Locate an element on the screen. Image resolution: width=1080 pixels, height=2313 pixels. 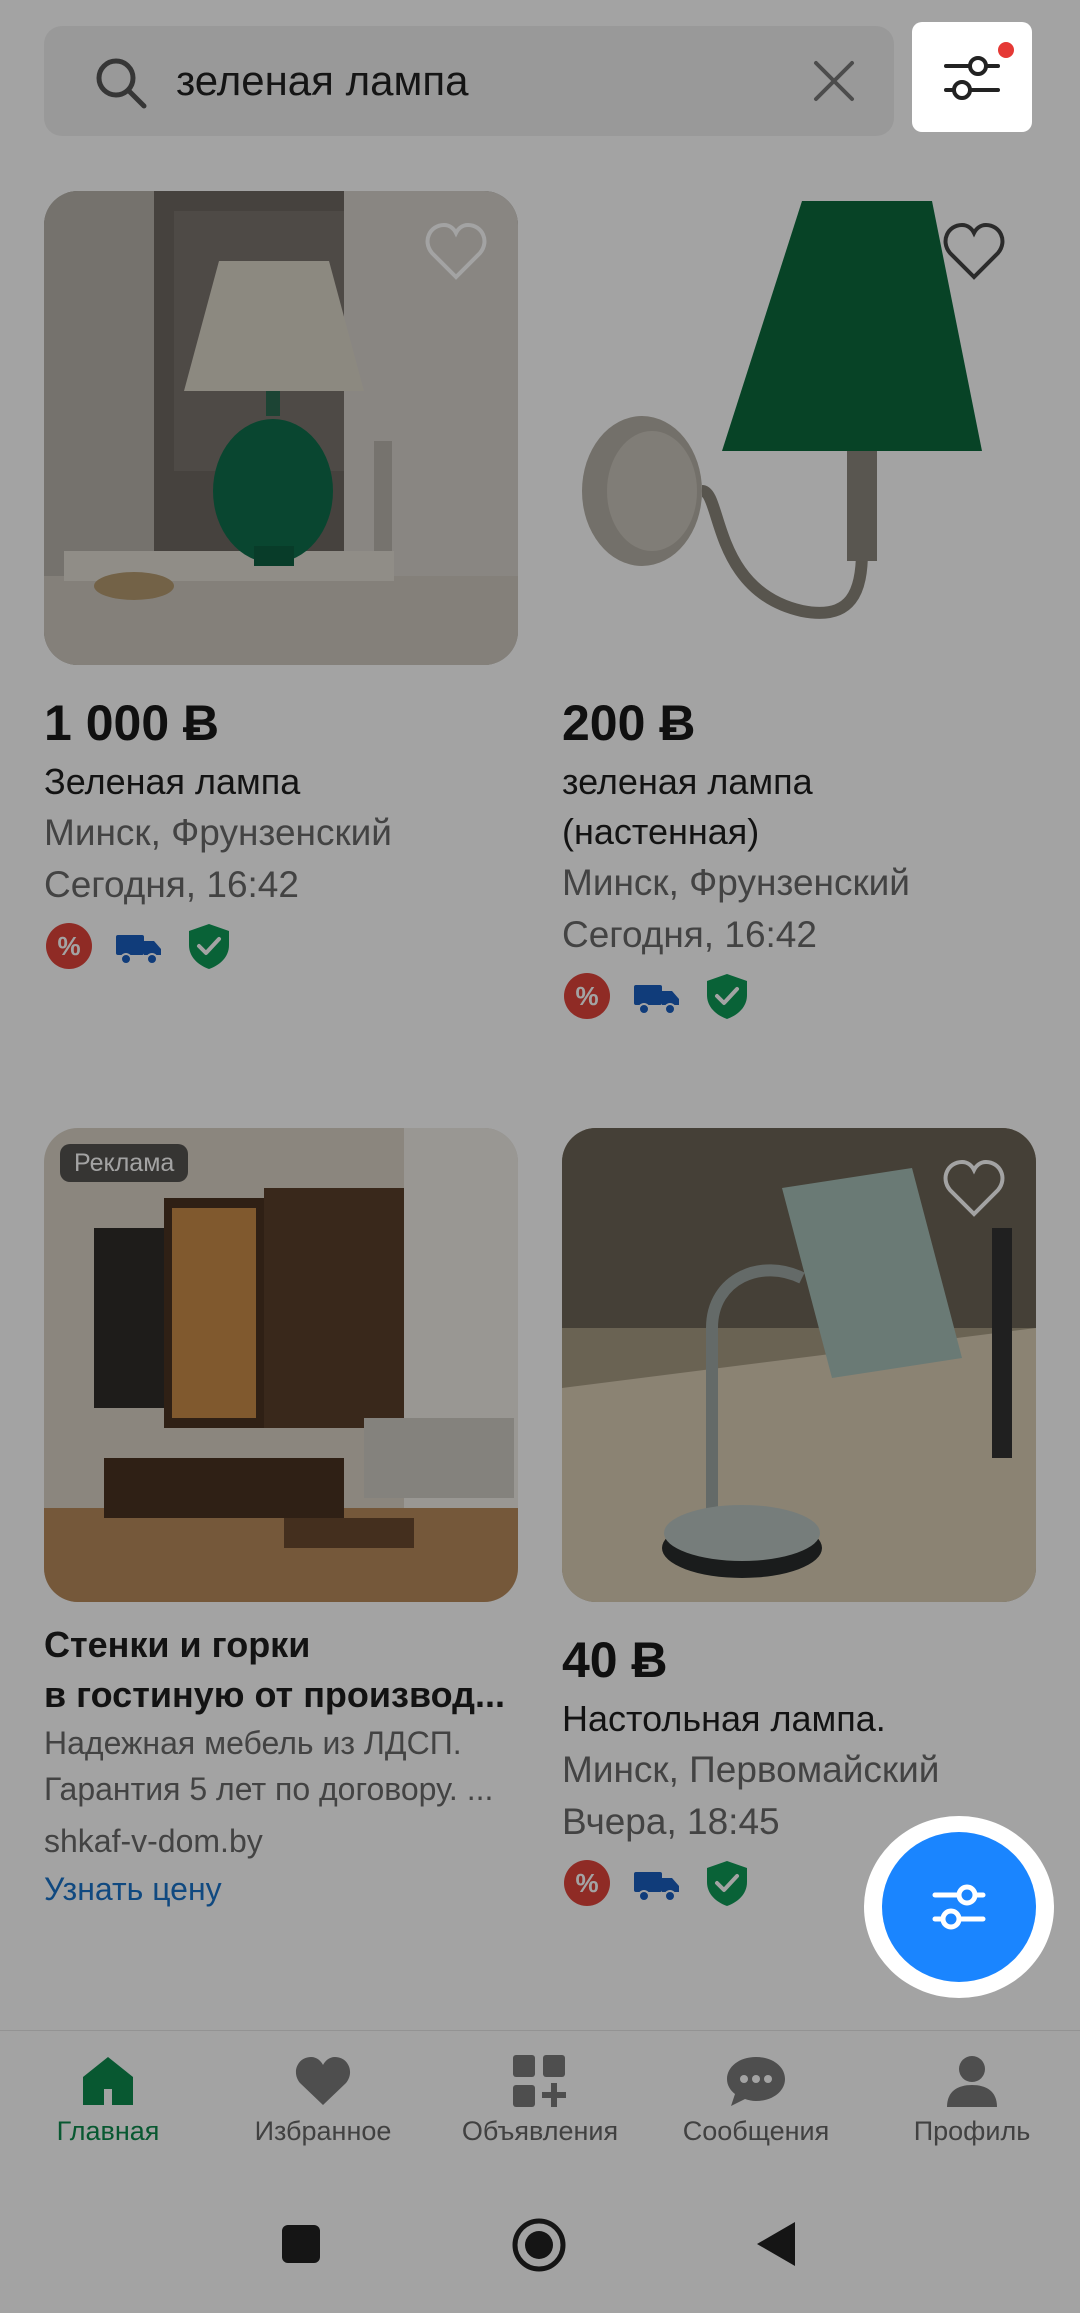
home-circle-icon is located at coordinates (539, 2245).